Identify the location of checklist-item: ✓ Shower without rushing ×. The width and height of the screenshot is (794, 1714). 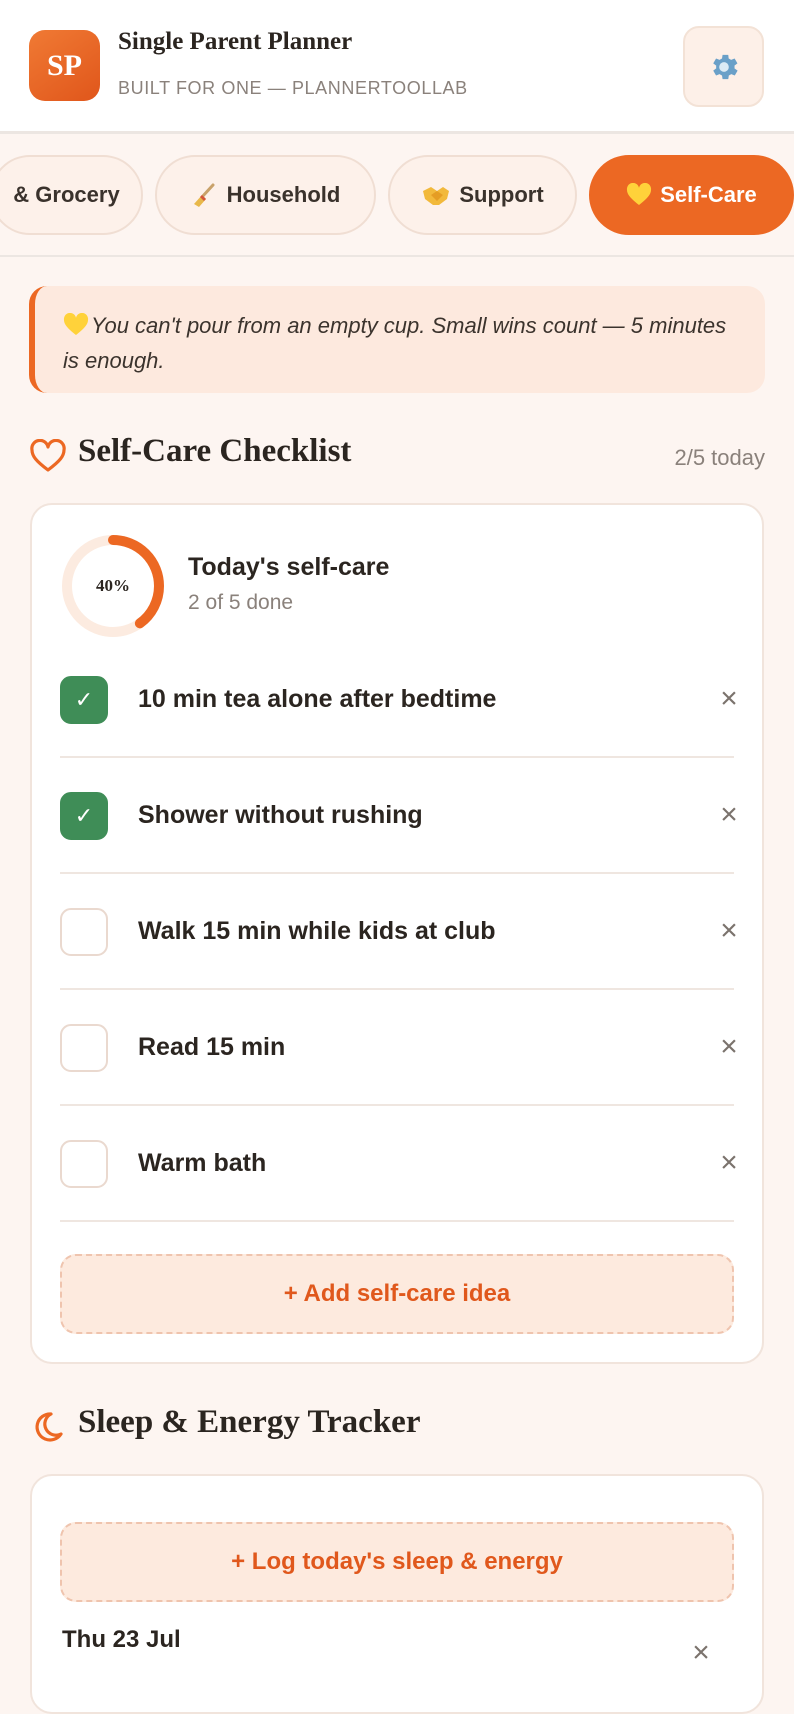
(399, 816).